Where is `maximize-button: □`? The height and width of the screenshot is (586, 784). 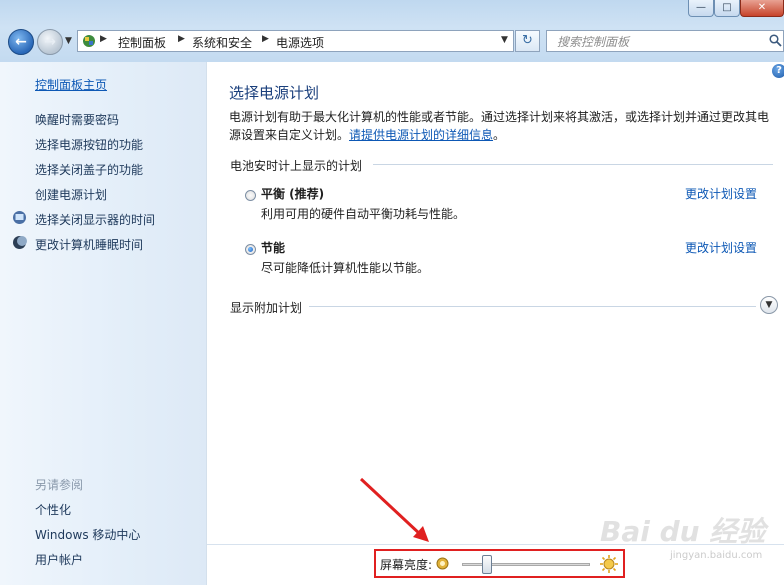
maximize-button: □ is located at coordinates (727, 8).